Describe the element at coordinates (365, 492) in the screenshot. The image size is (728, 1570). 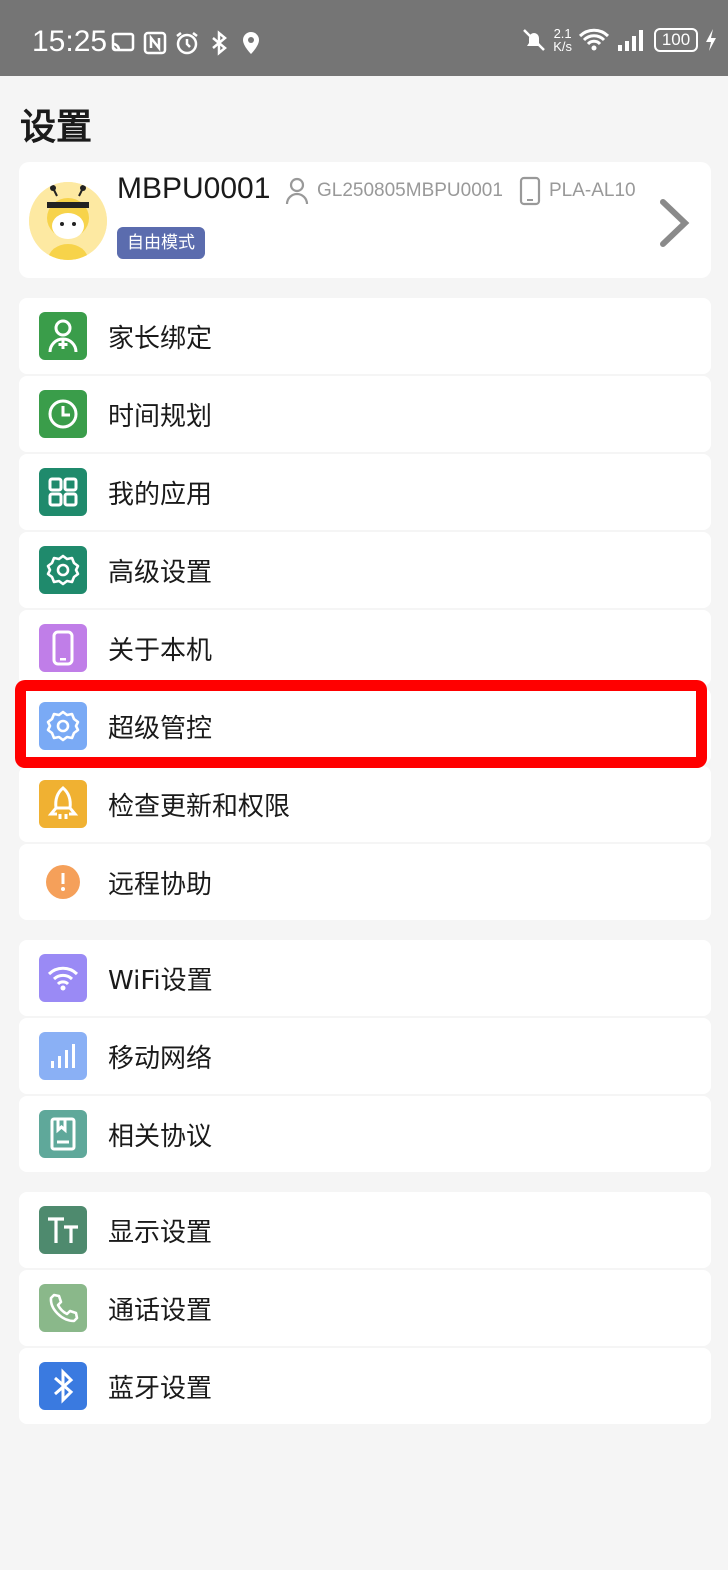
I see `menu-item-my-apps: 我的应用` at that location.